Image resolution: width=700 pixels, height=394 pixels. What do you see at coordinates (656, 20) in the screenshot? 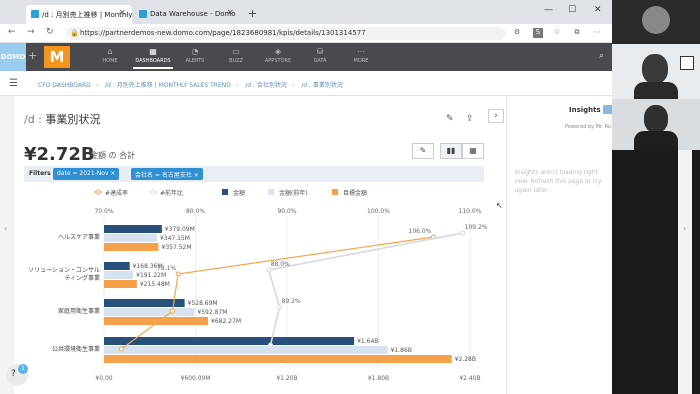
I see `participant-avatar` at bounding box center [656, 20].